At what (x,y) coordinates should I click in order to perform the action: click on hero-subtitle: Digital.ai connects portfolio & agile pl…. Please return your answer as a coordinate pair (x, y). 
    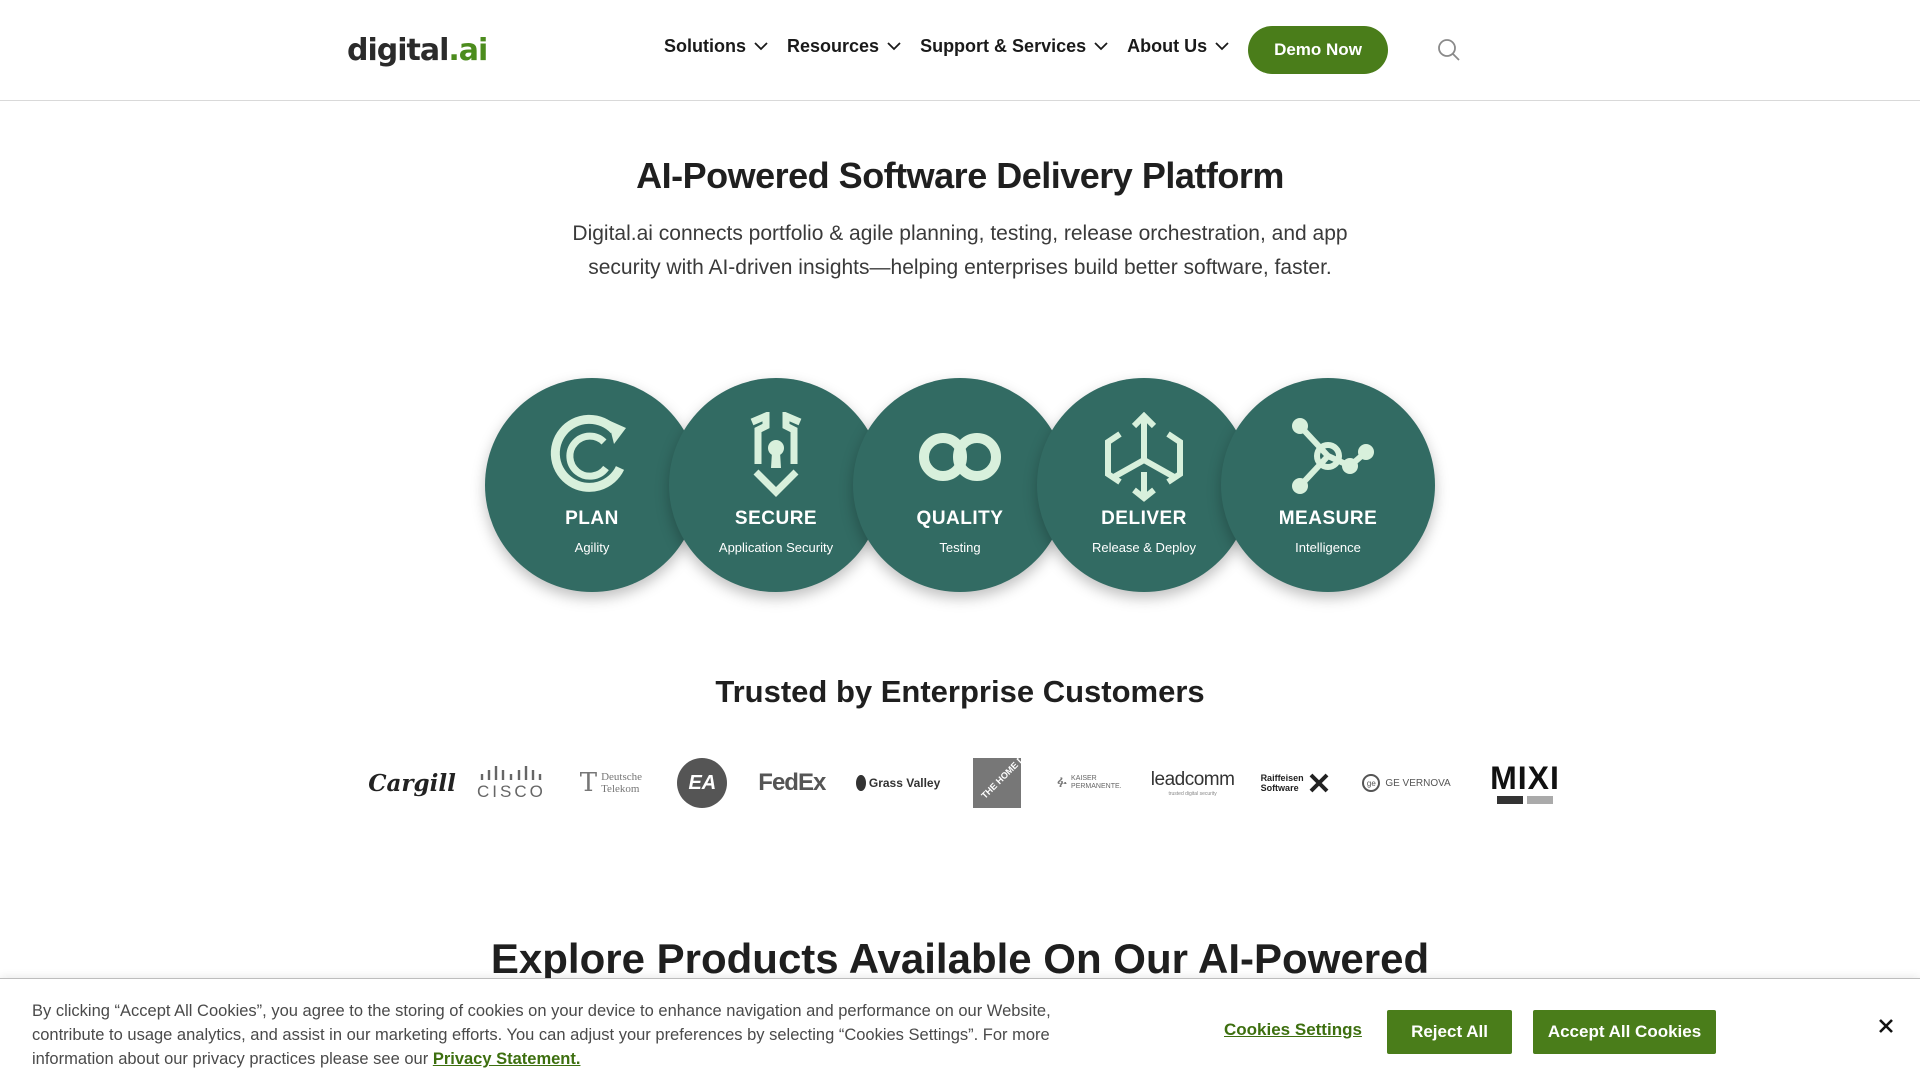
    Looking at the image, I should click on (960, 250).